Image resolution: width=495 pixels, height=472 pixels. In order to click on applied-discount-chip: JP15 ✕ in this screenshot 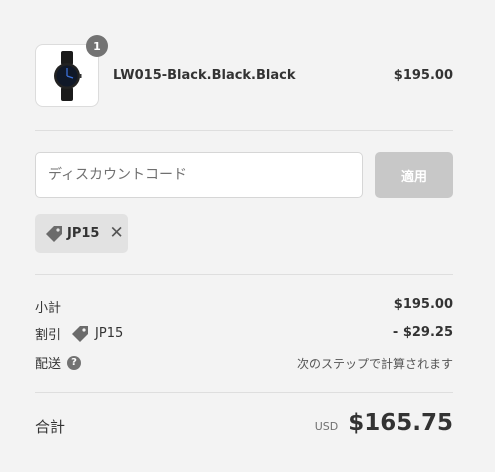, I will do `click(81, 233)`.